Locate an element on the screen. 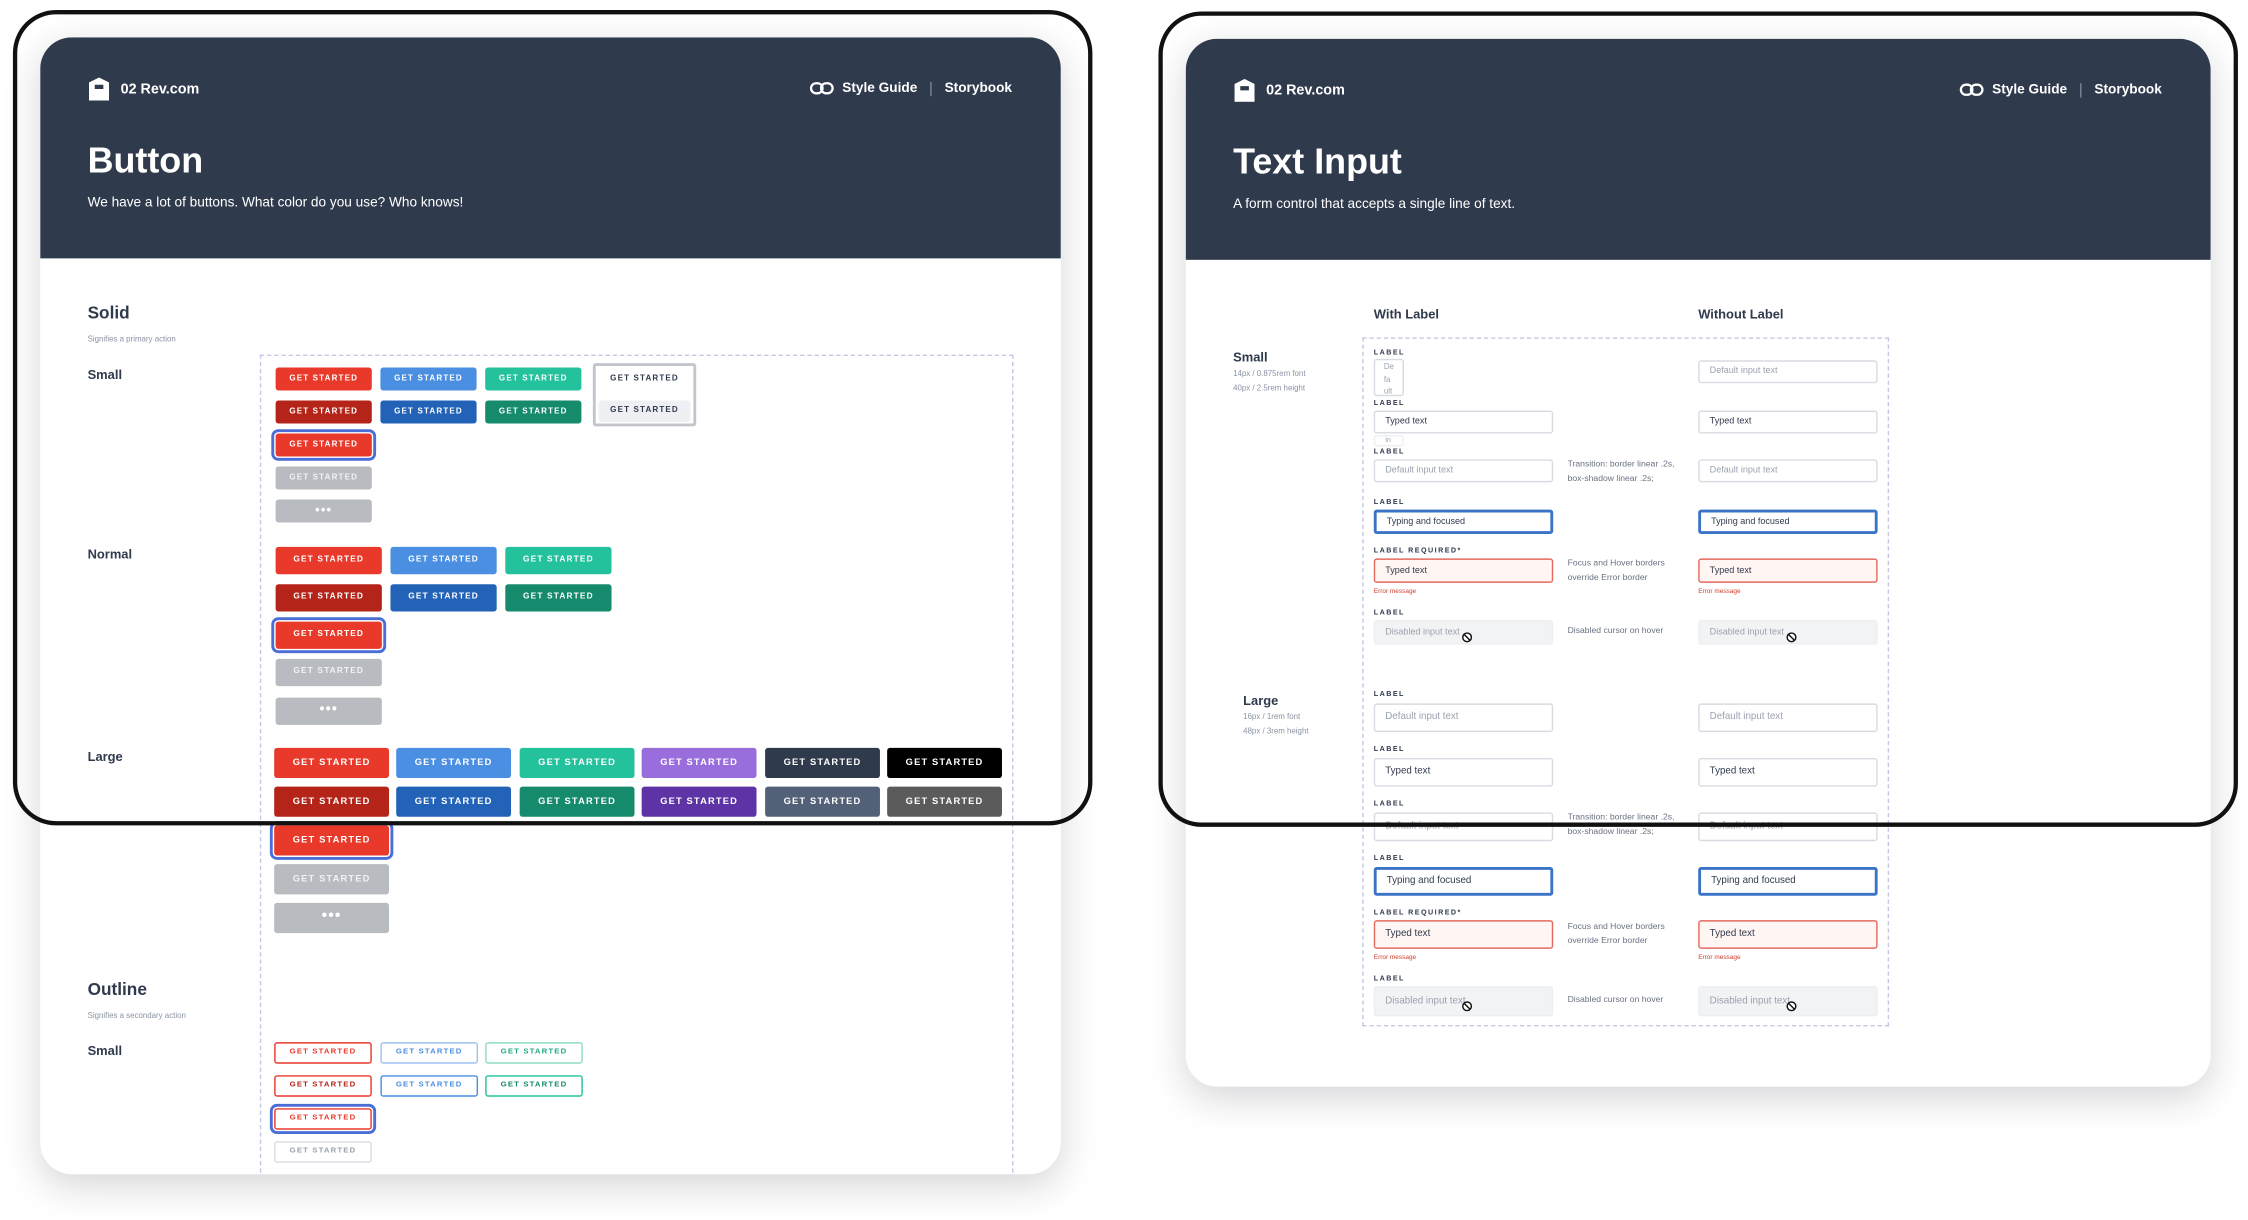 The image size is (2248, 1220). section-subtitle-outline: Signifies a secondary action is located at coordinates (136, 1016).